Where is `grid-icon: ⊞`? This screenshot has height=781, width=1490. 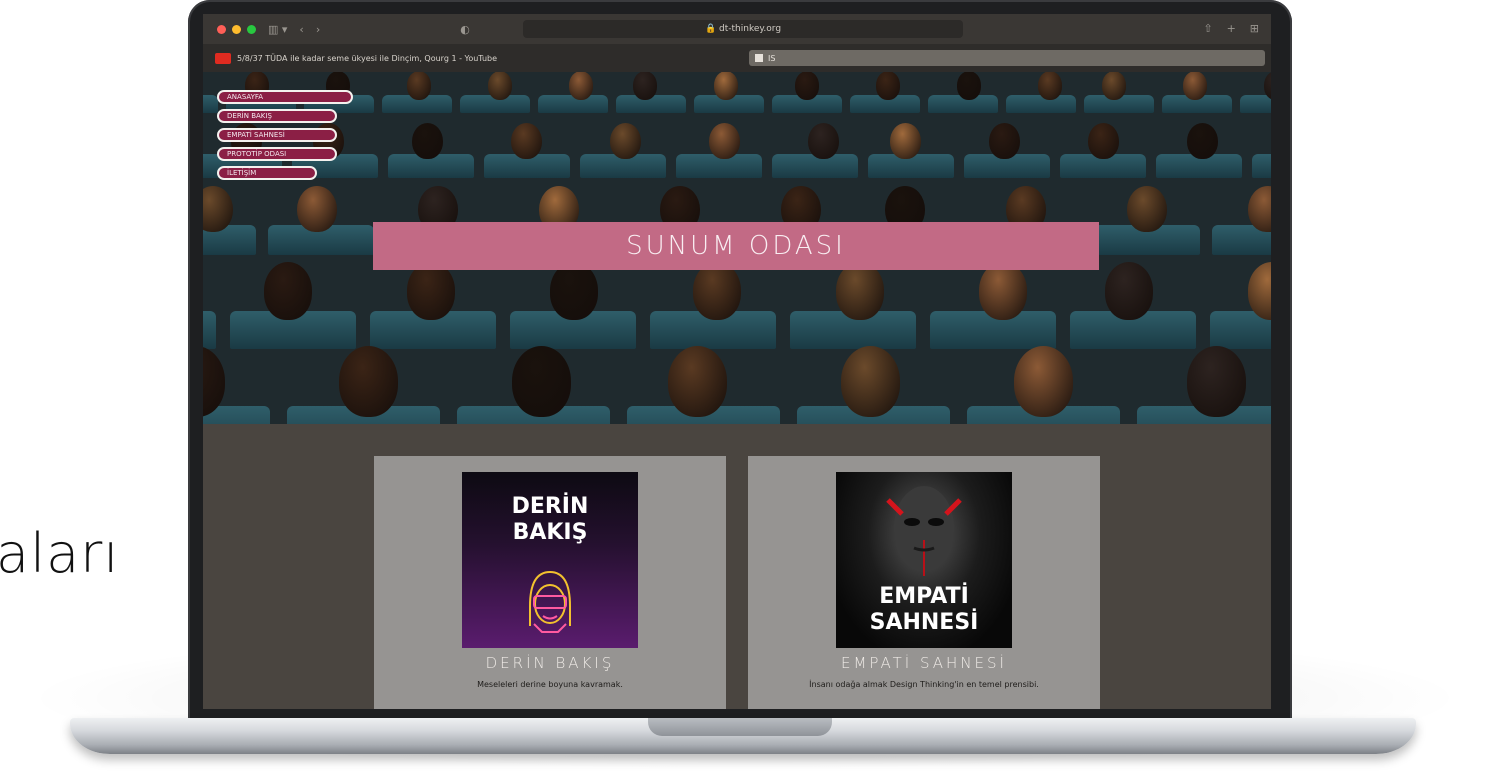
grid-icon: ⊞ is located at coordinates (1254, 28).